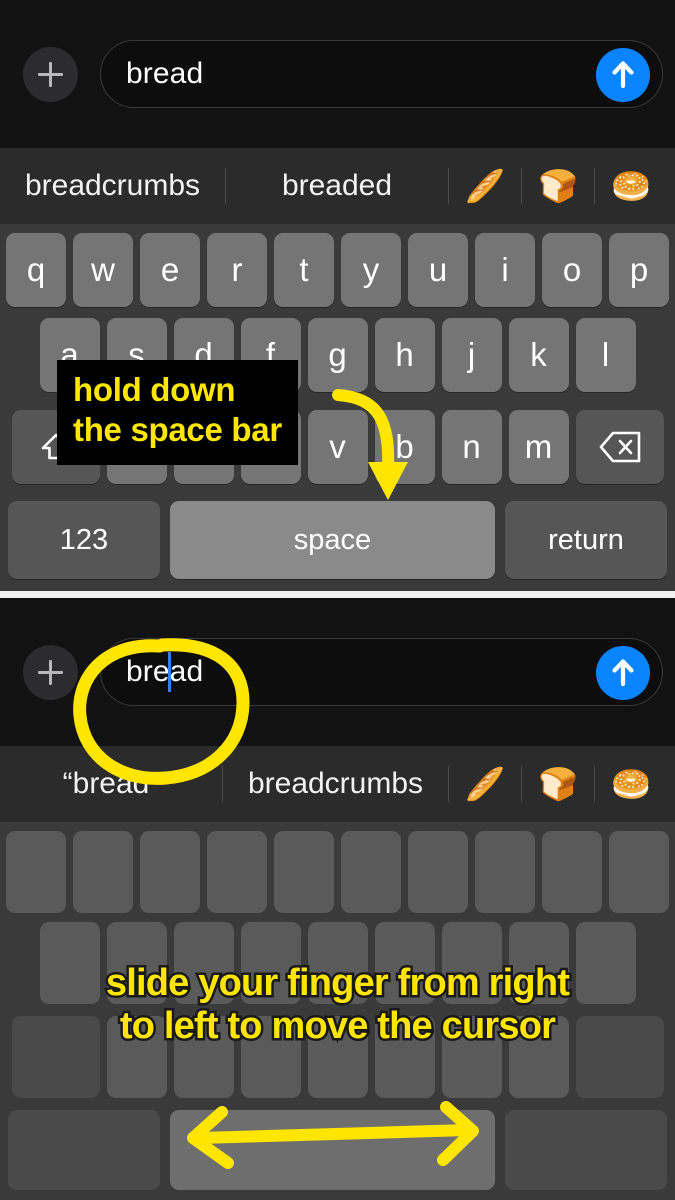 The width and height of the screenshot is (675, 1200). I want to click on annotation-line-1: slide your finger from right, so click(337, 983).